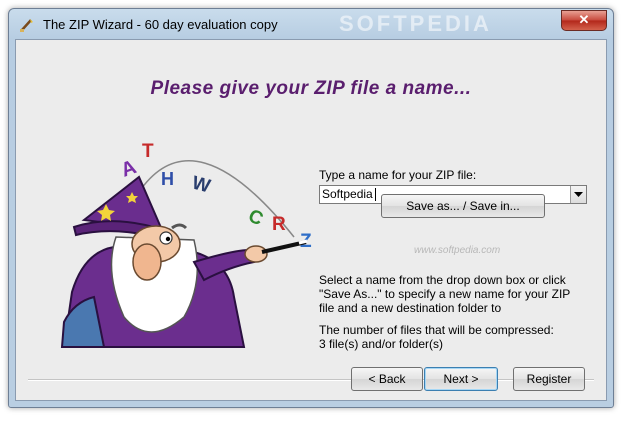 Image resolution: width=622 pixels, height=422 pixels. What do you see at coordinates (148, 151) in the screenshot?
I see `letter-t: T` at bounding box center [148, 151].